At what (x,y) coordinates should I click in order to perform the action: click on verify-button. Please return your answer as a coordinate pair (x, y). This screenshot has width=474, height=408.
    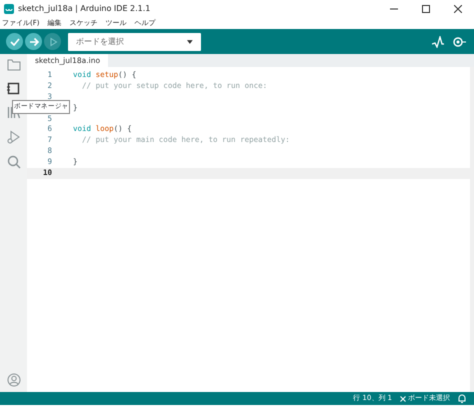
    Looking at the image, I should click on (14, 41).